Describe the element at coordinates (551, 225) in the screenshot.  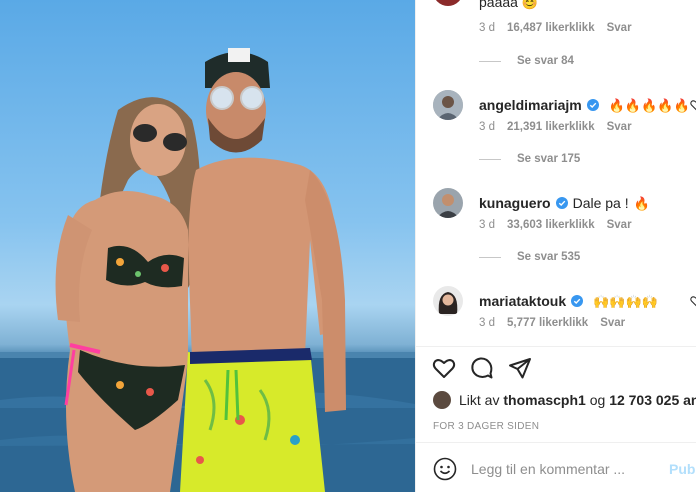
I see `comment-likes: 33,603 likerklikk` at that location.